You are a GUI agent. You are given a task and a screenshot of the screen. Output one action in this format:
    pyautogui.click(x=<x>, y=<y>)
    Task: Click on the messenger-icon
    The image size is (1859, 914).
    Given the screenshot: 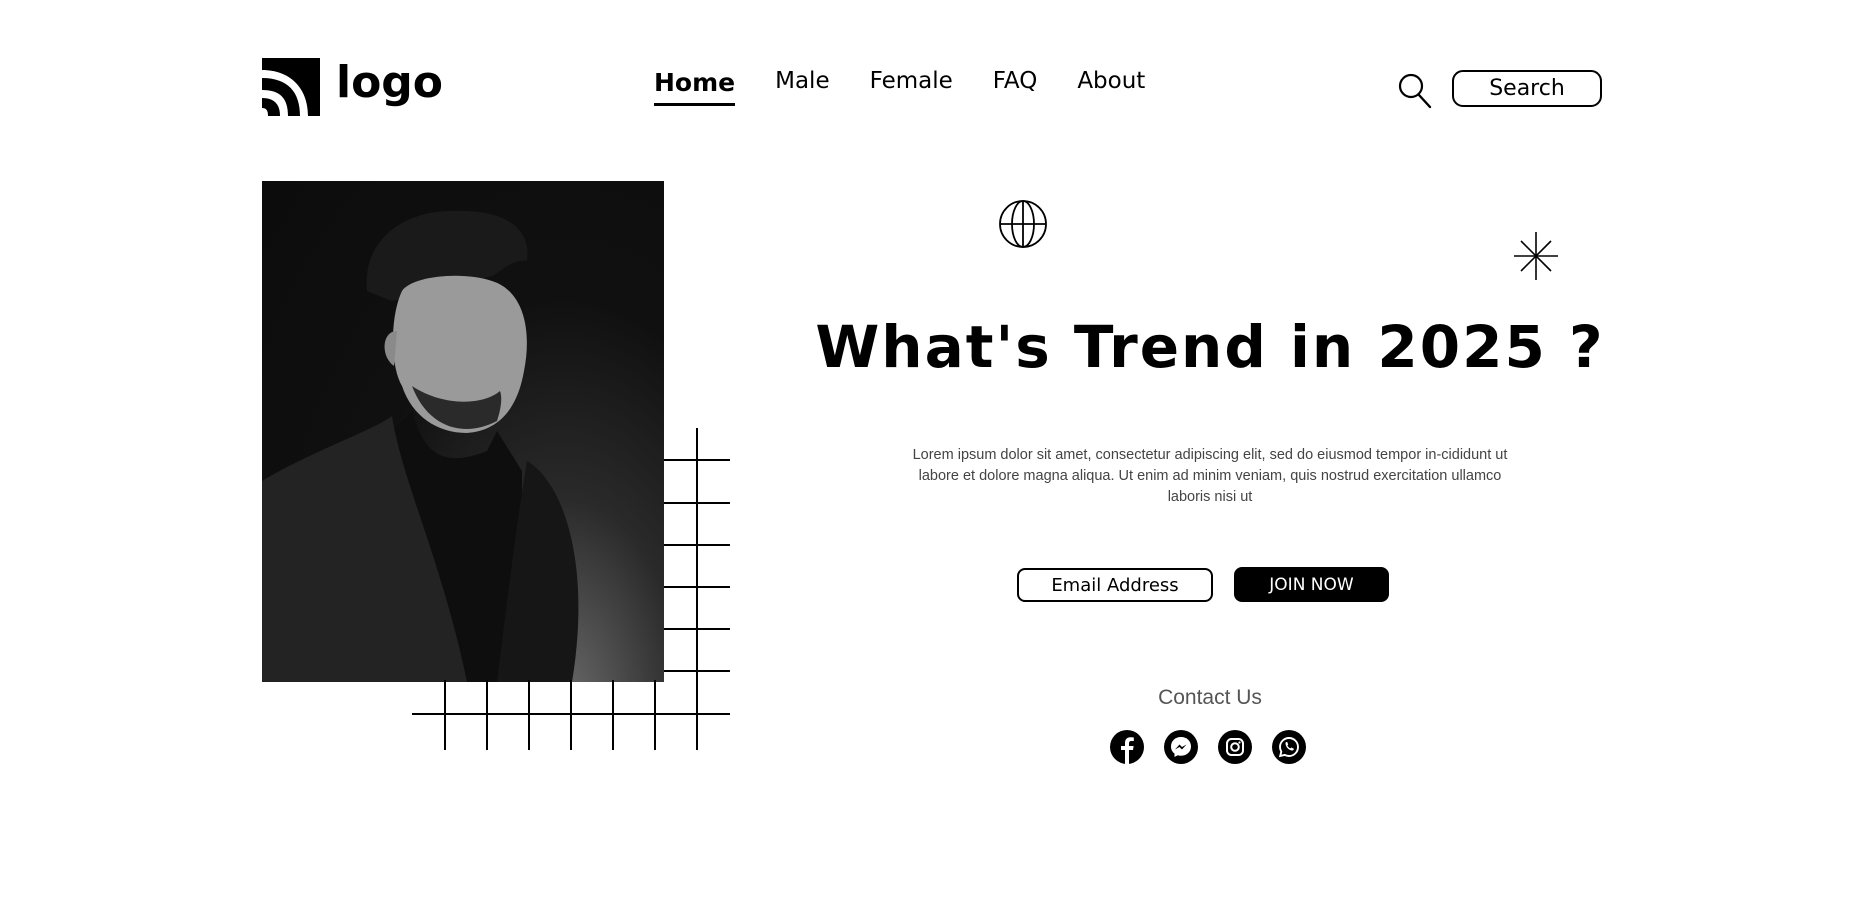 What is the action you would take?
    pyautogui.click(x=1181, y=747)
    